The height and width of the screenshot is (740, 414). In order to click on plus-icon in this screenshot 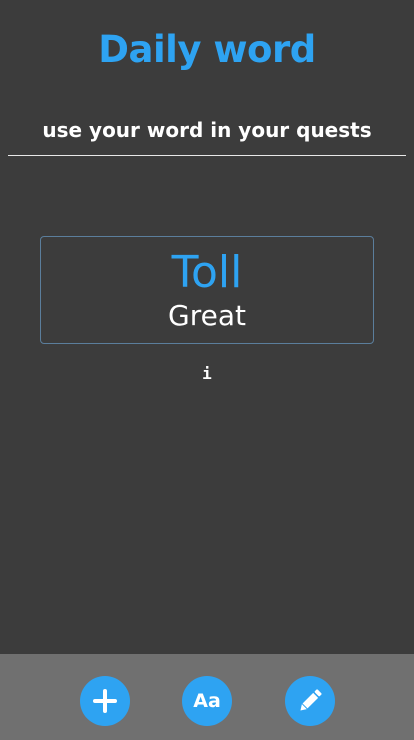, I will do `click(105, 701)`.